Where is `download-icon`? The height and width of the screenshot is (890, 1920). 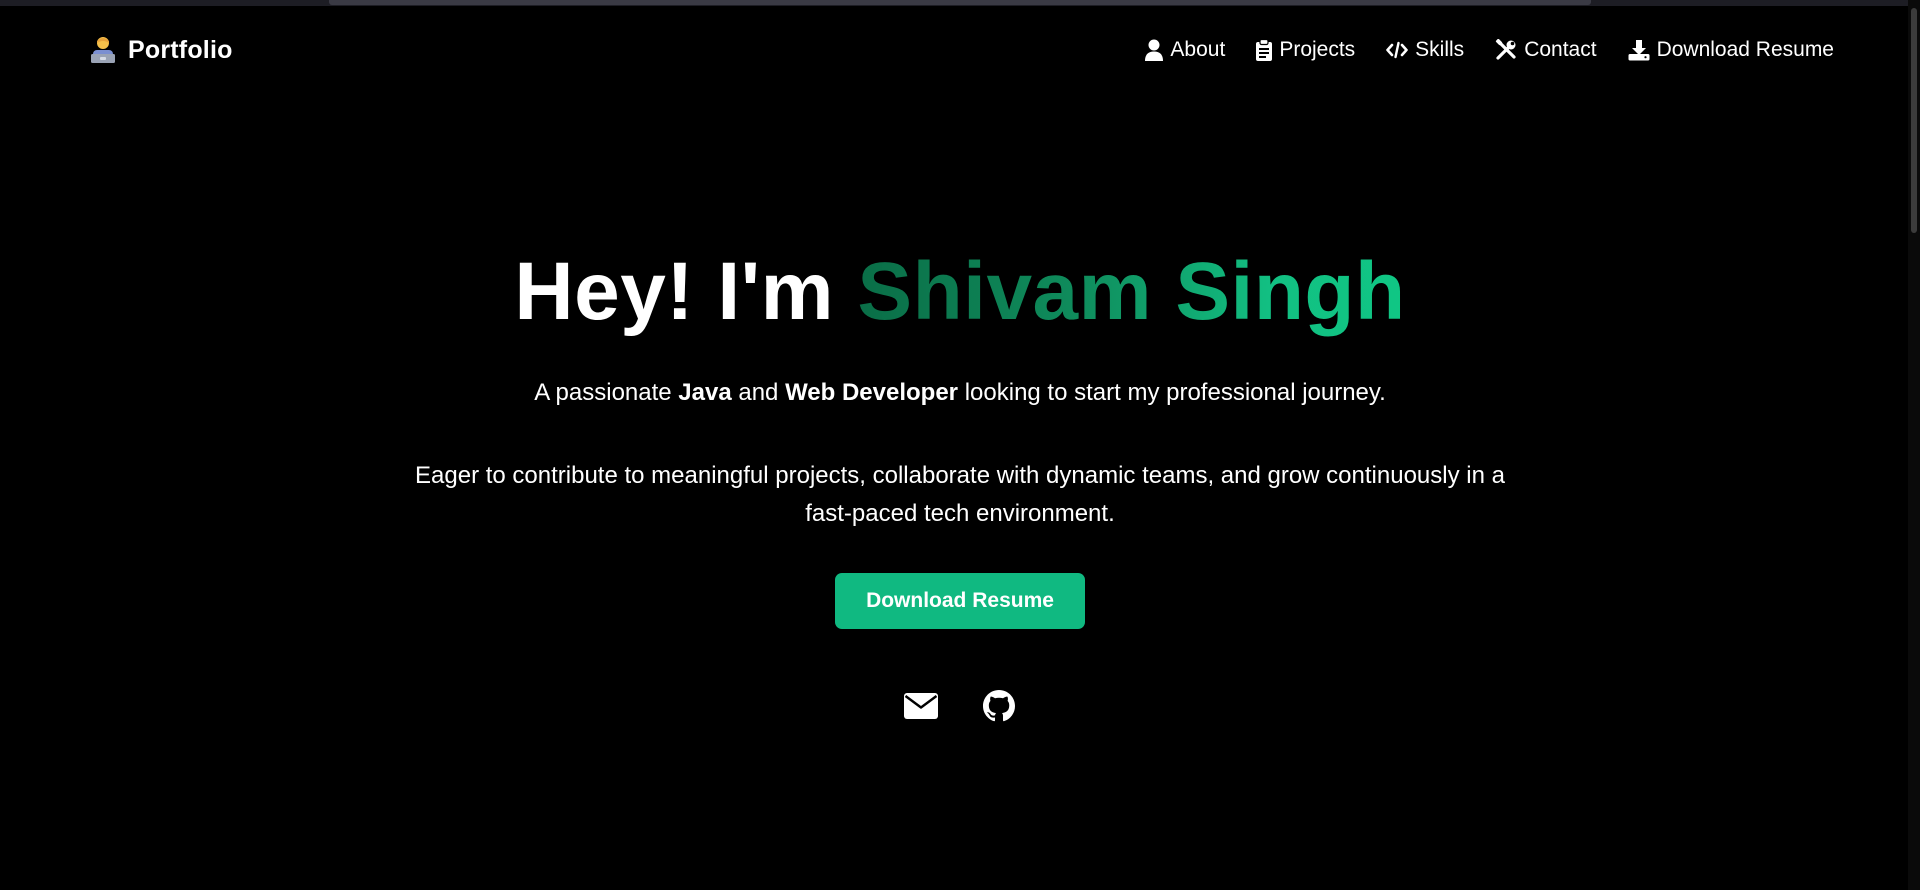
download-icon is located at coordinates (1639, 50).